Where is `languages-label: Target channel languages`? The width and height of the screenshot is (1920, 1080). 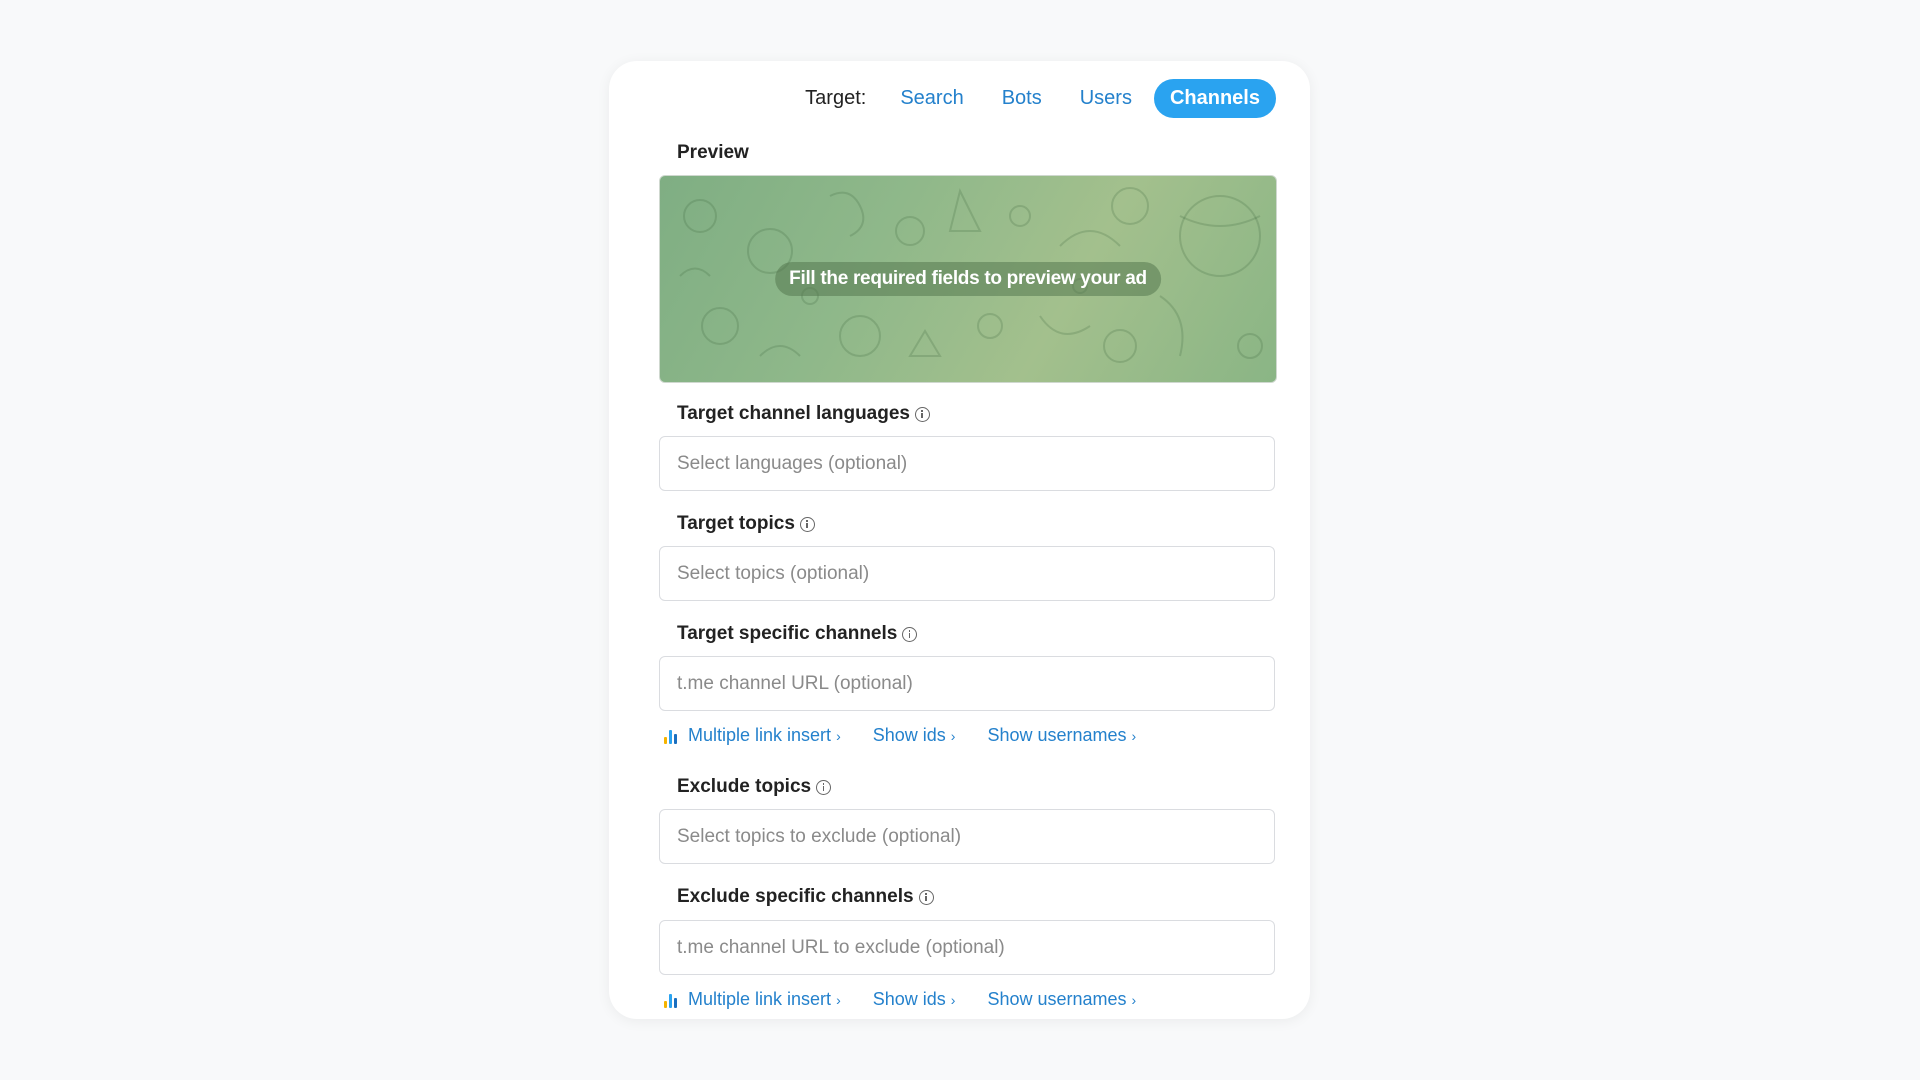 languages-label: Target channel languages is located at coordinates (803, 414).